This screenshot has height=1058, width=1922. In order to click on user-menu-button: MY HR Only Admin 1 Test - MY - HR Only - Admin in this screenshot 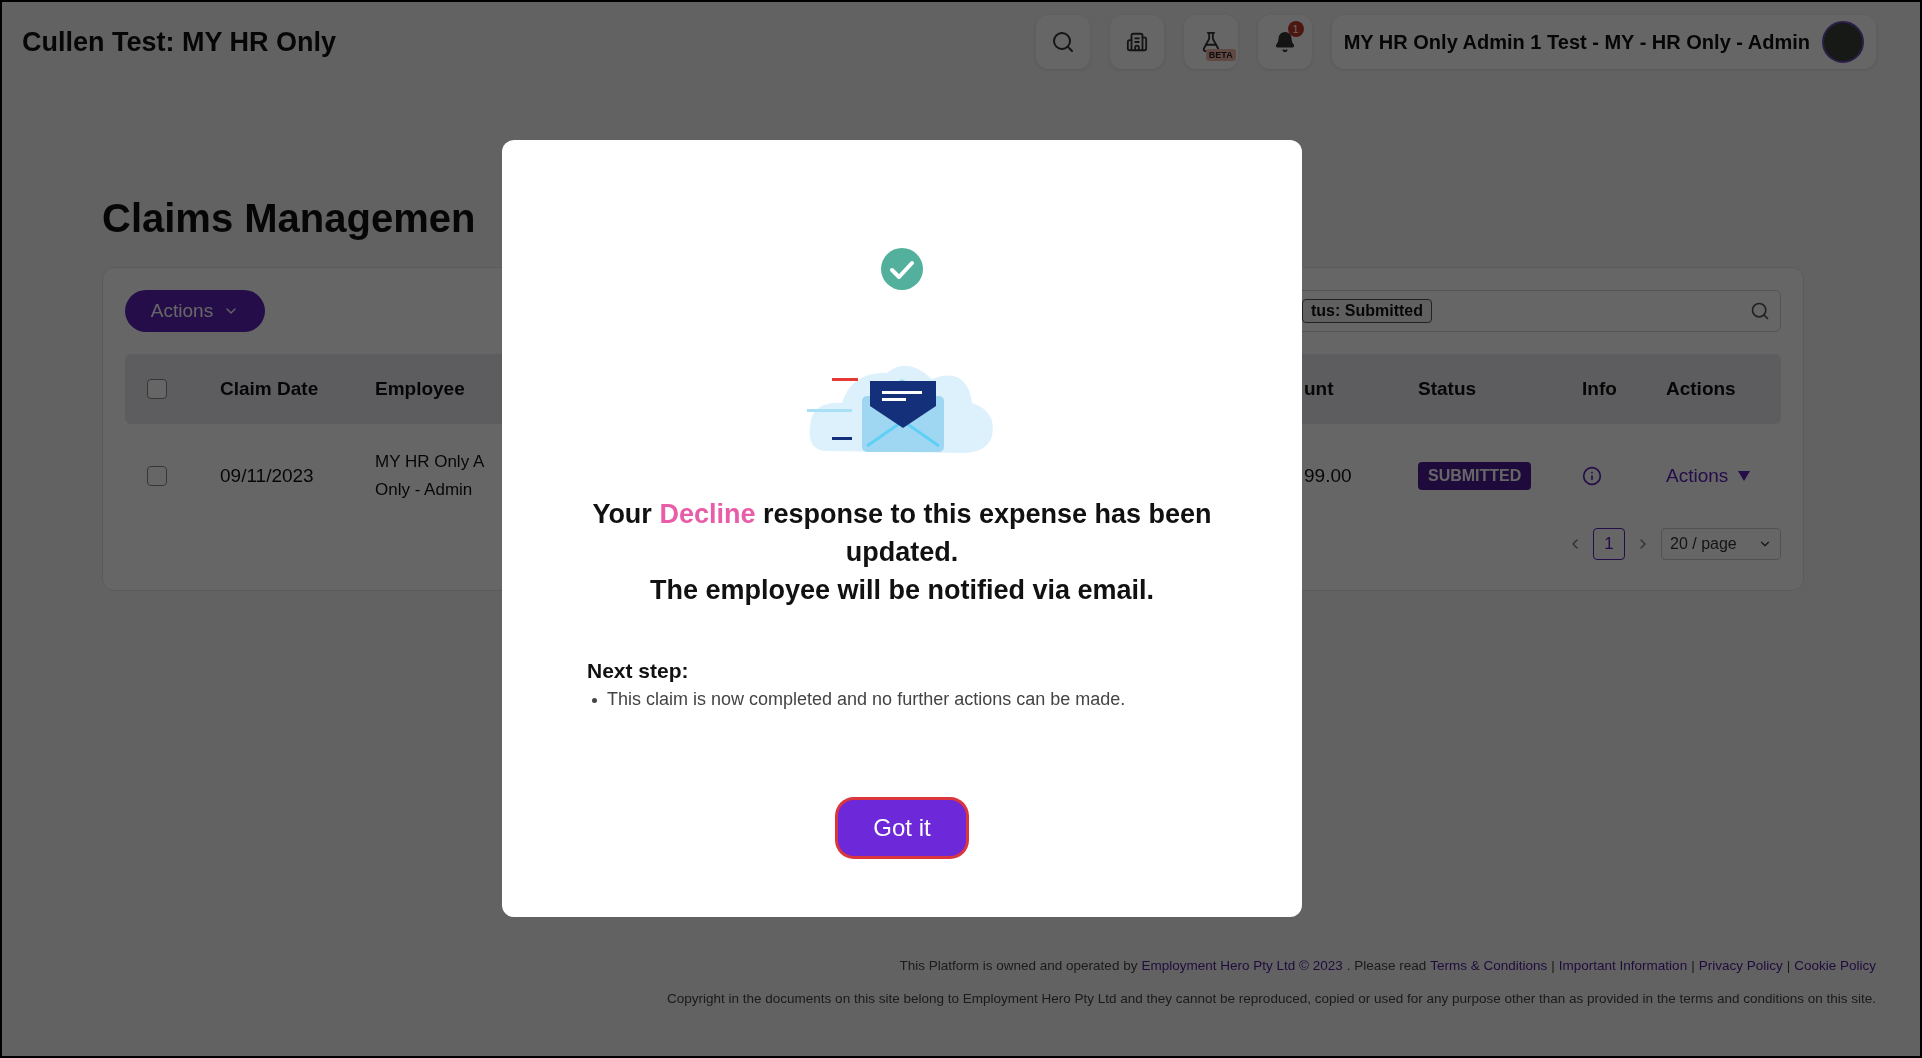, I will do `click(1603, 42)`.